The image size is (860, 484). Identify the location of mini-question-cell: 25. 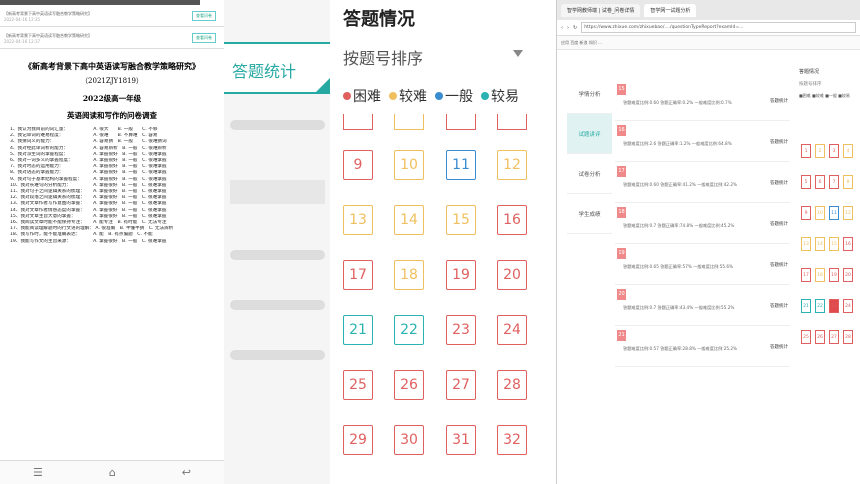
(806, 337).